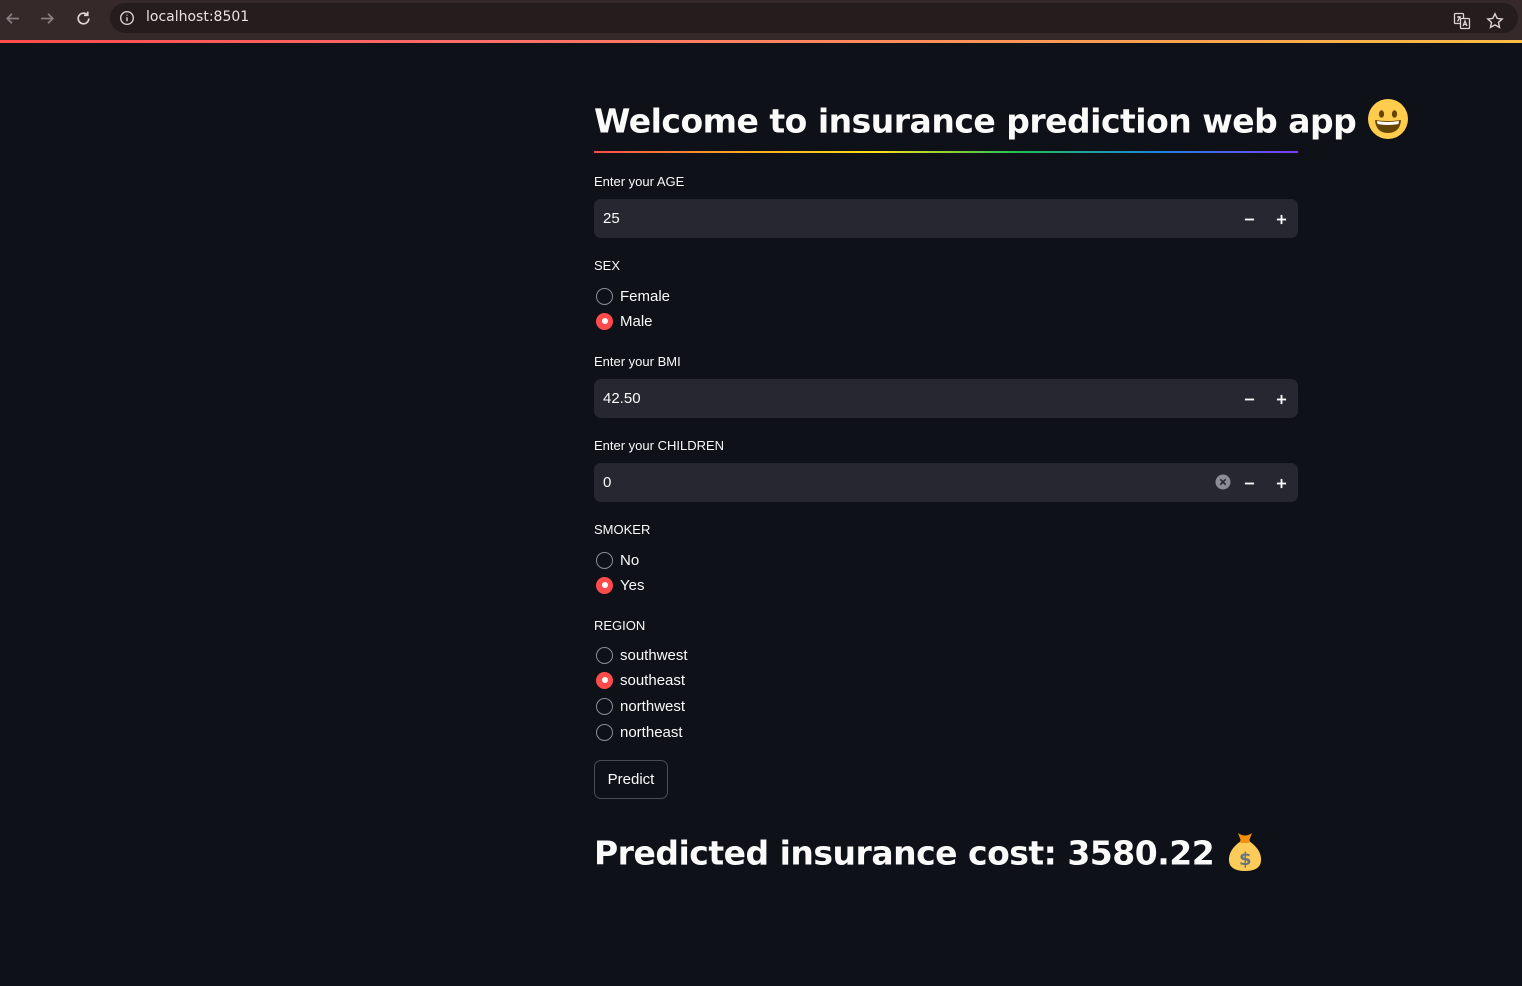 The height and width of the screenshot is (986, 1522). Describe the element at coordinates (639, 181) in the screenshot. I see `age-label: Enter your AGE` at that location.